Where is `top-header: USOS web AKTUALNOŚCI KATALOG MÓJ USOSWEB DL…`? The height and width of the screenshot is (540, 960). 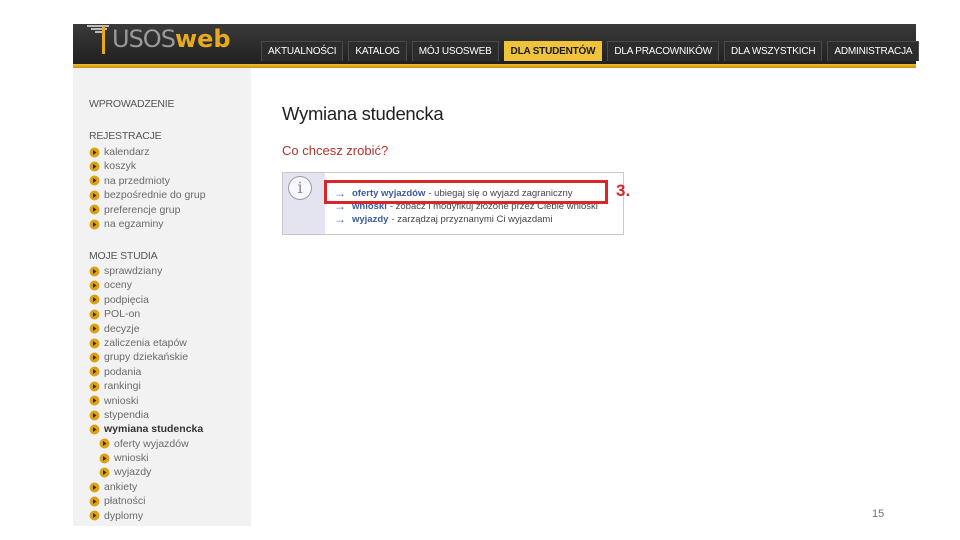
top-header: USOS web AKTUALNOŚCI KATALOG MÓJ USOSWEB DL… is located at coordinates (496, 44).